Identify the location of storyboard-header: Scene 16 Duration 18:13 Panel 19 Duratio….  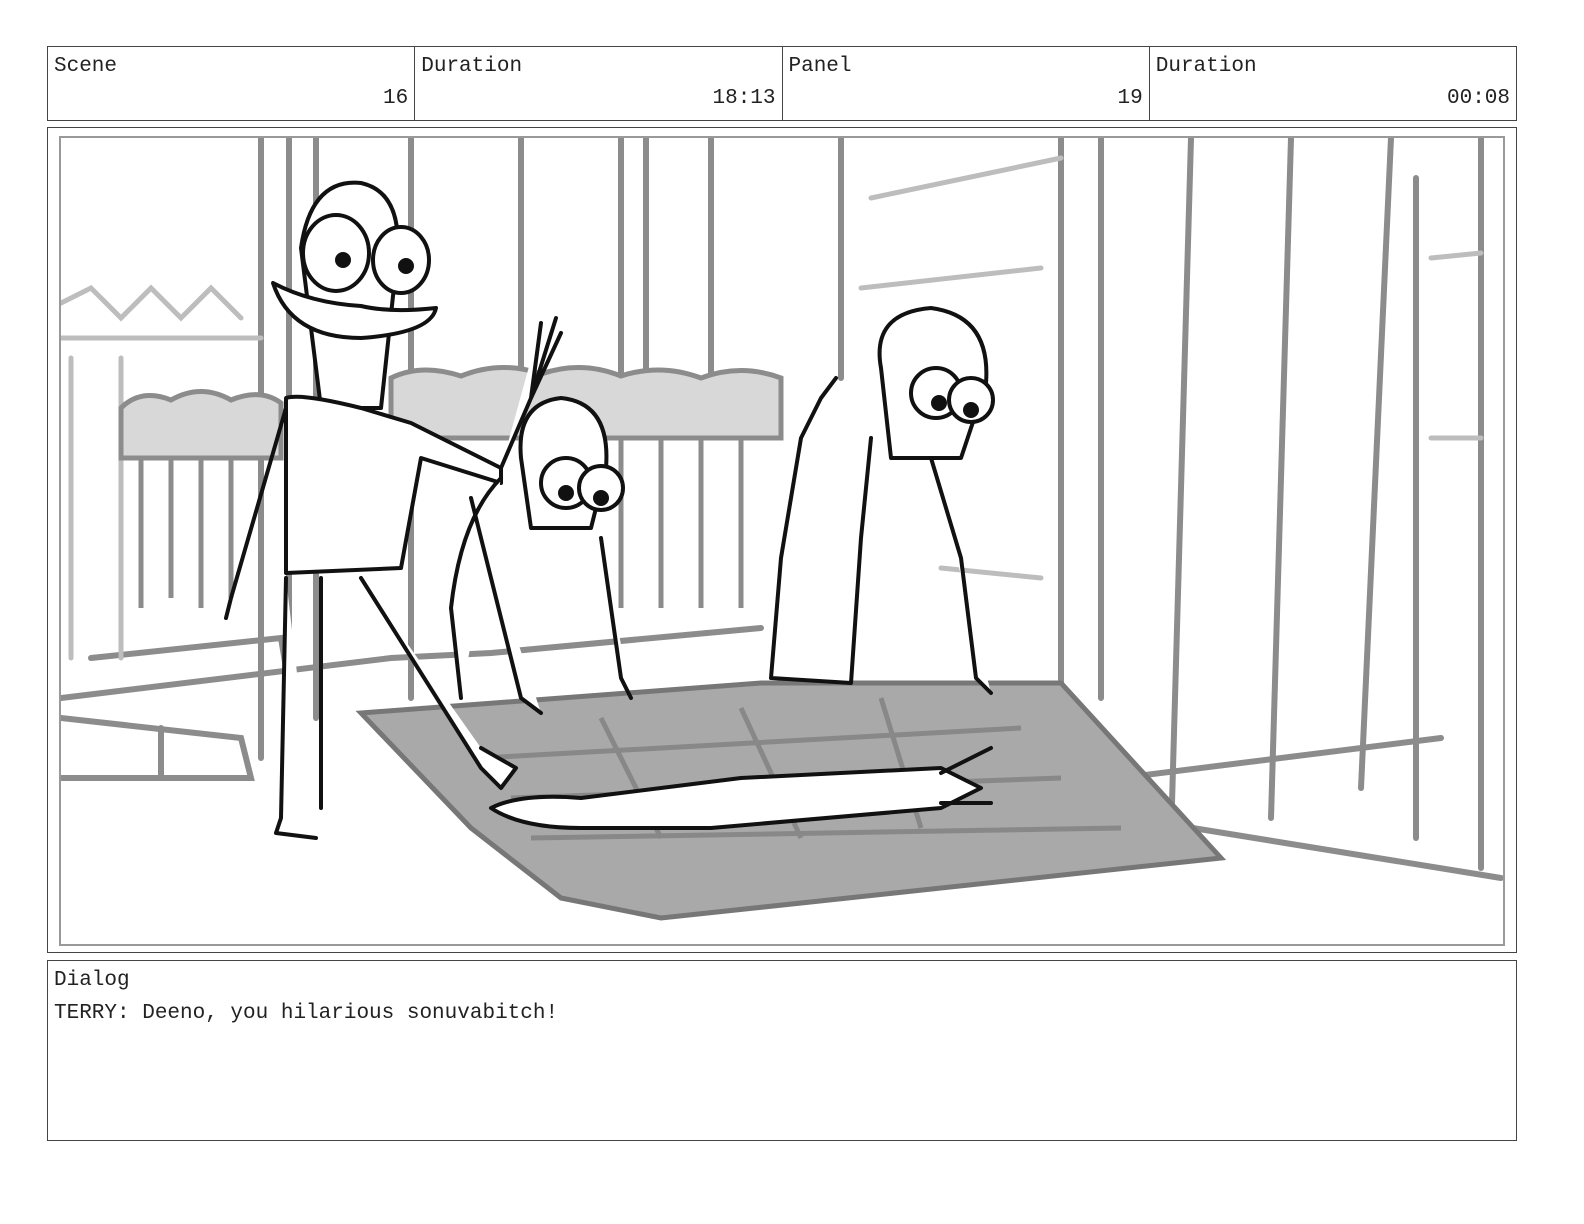
(782, 83).